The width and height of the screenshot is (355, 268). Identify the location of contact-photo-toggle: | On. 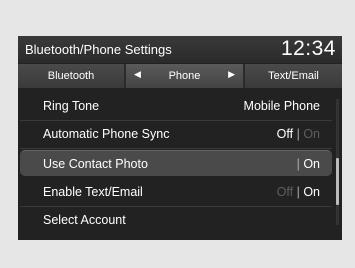
(308, 164).